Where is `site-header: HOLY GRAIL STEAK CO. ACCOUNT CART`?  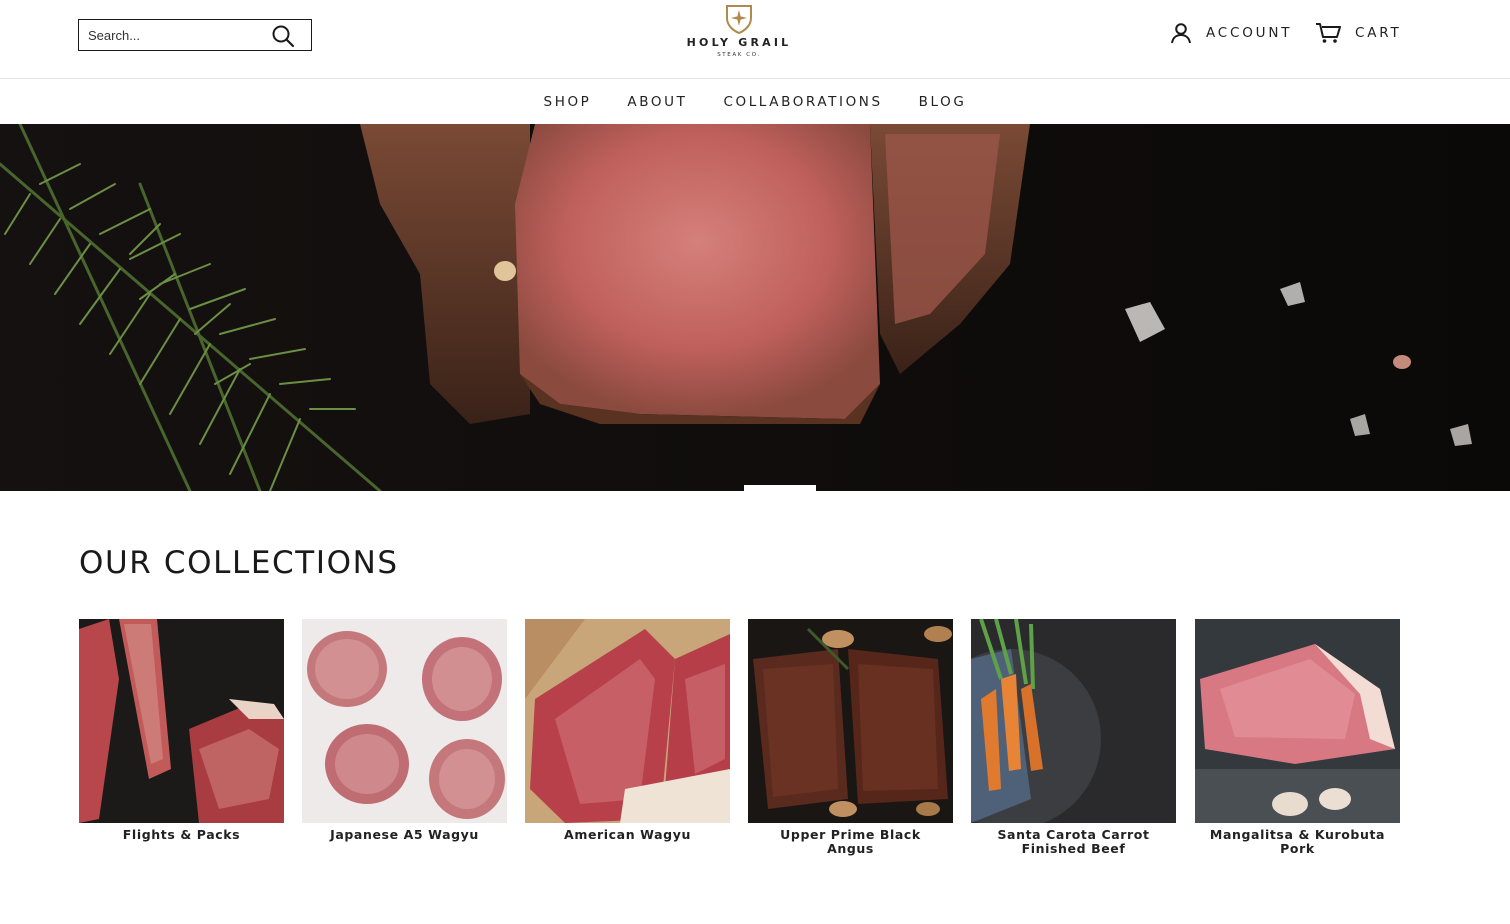
site-header: HOLY GRAIL STEAK CO. ACCOUNT CART is located at coordinates (755, 39).